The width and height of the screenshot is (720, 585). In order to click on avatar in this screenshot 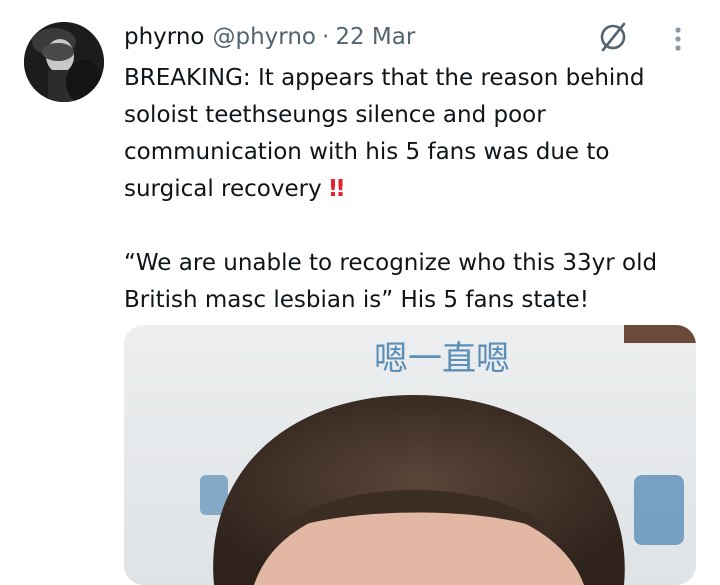, I will do `click(64, 62)`.